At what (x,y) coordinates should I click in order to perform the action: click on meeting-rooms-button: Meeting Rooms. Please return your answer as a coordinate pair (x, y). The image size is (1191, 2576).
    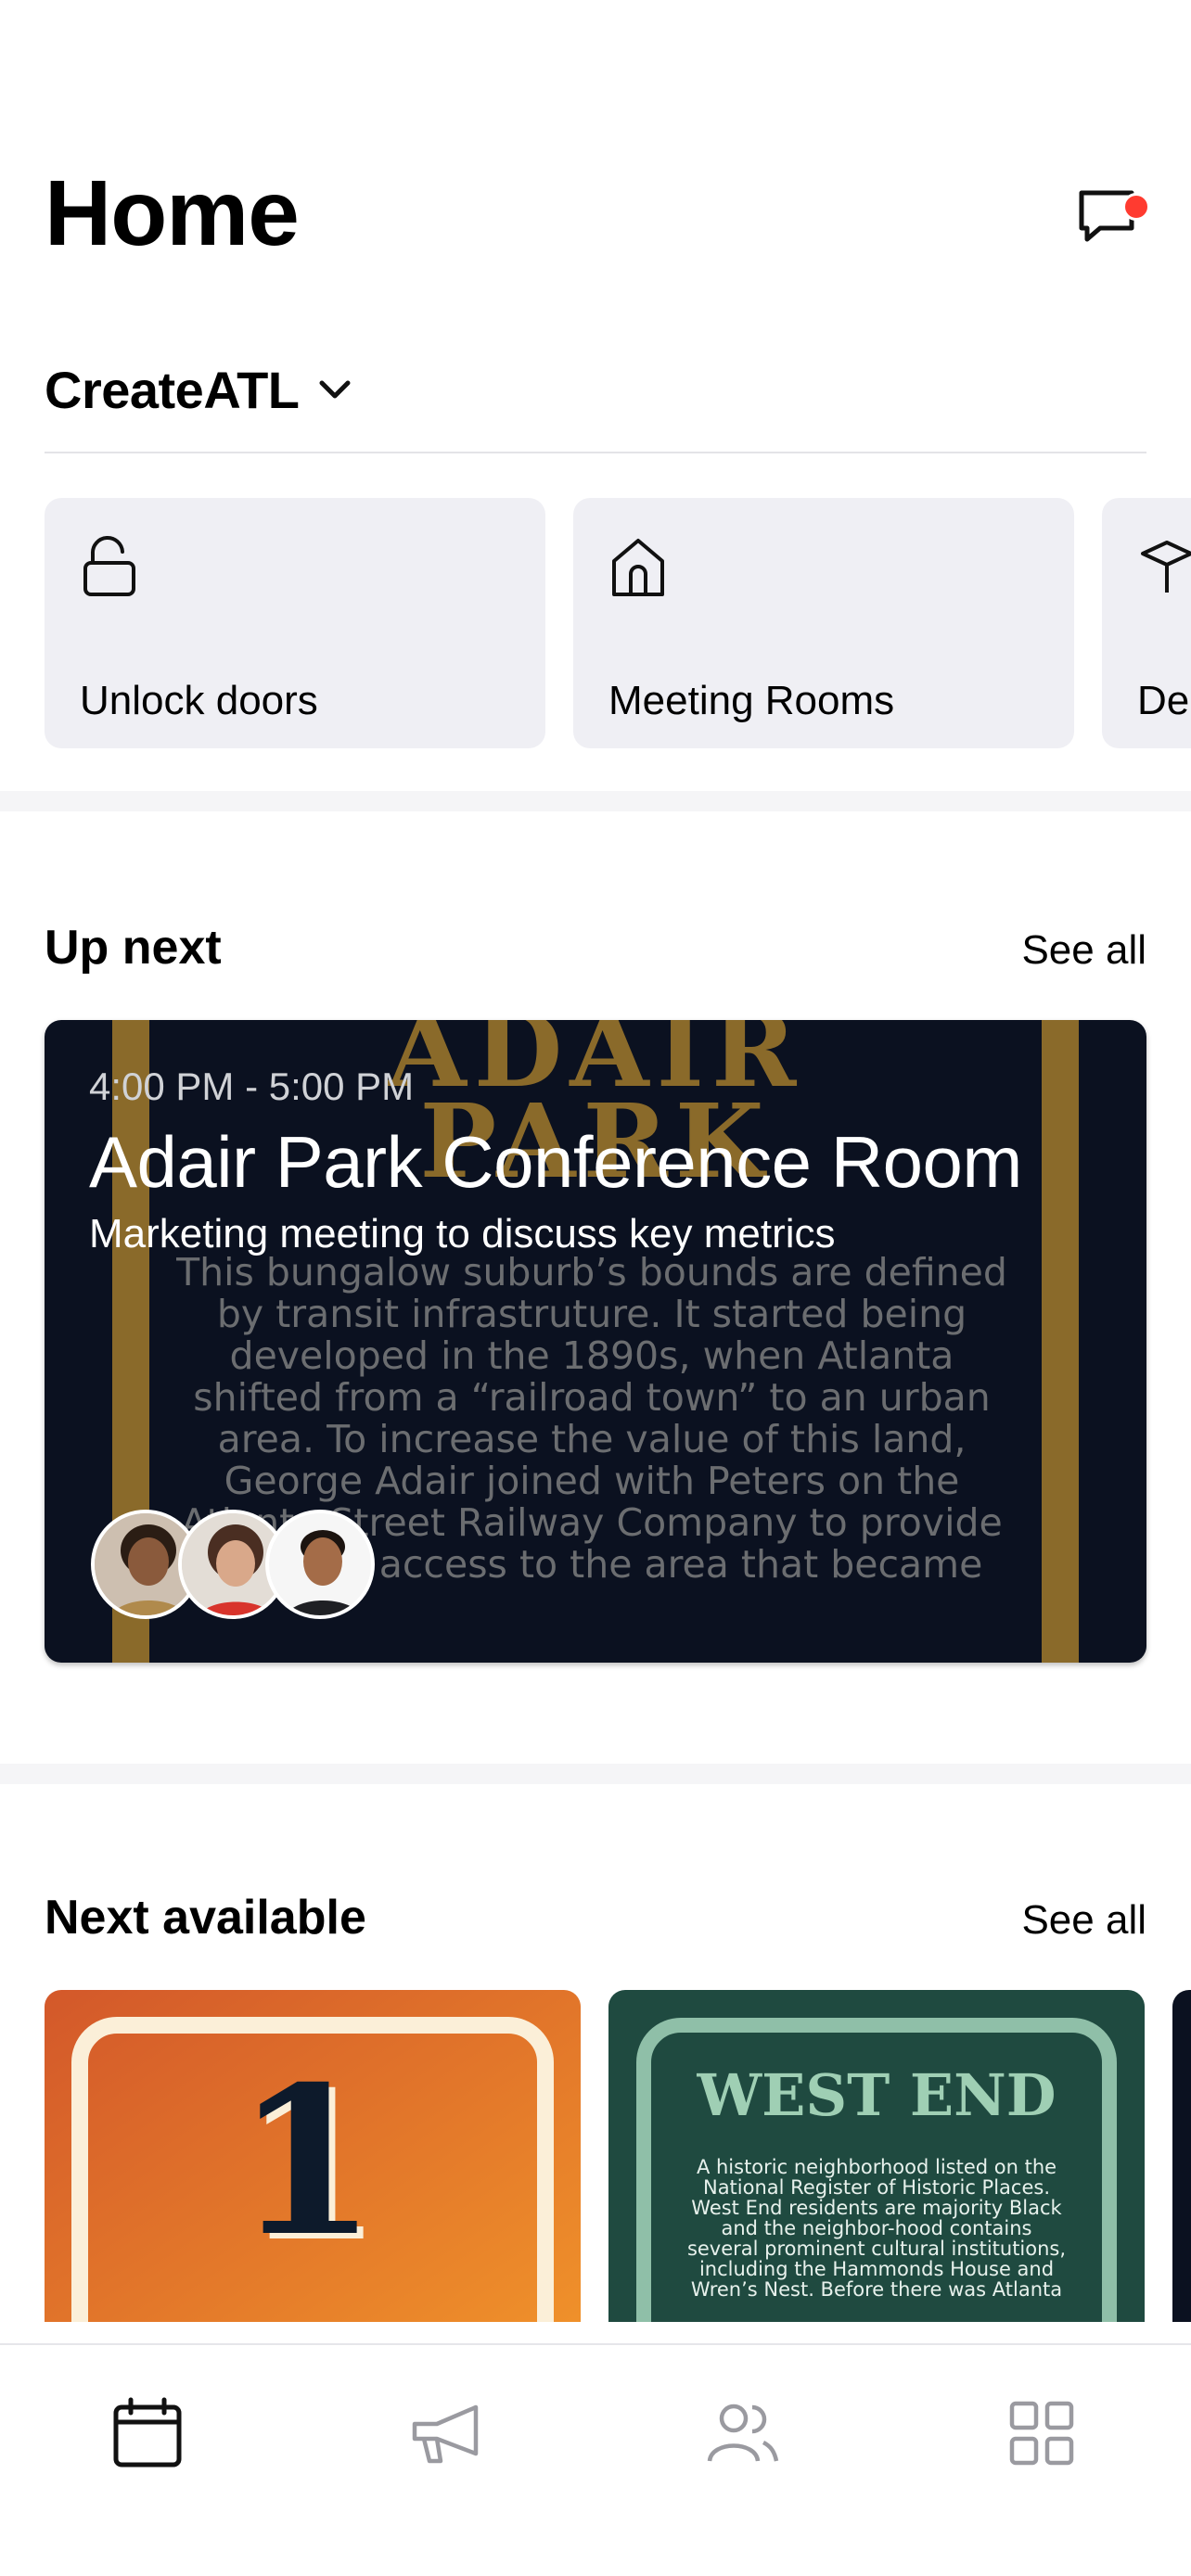
    Looking at the image, I should click on (823, 623).